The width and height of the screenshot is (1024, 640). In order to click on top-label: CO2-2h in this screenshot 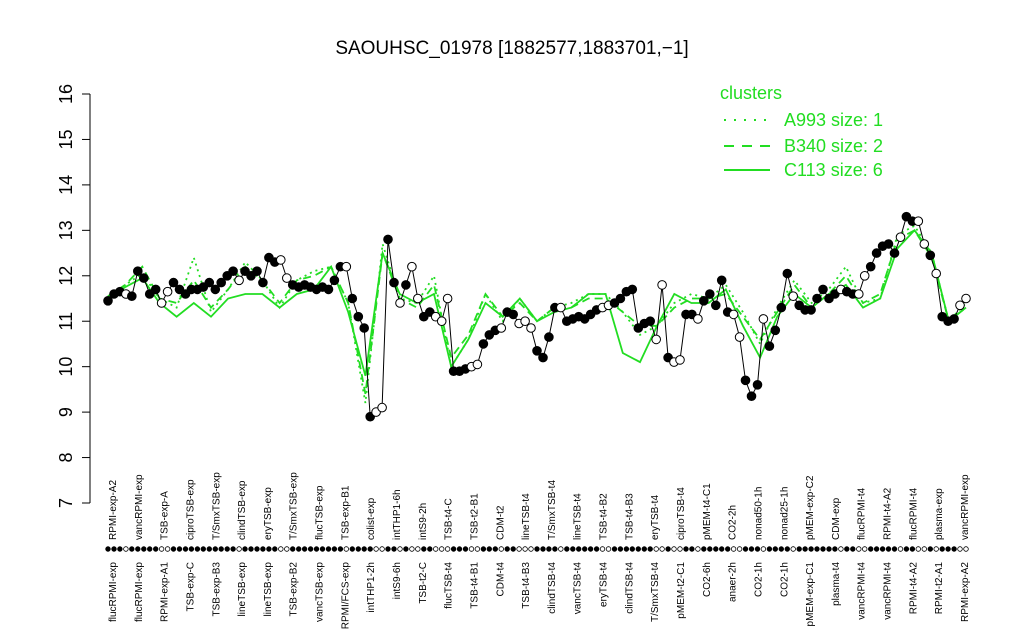, I will do `click(733, 522)`.